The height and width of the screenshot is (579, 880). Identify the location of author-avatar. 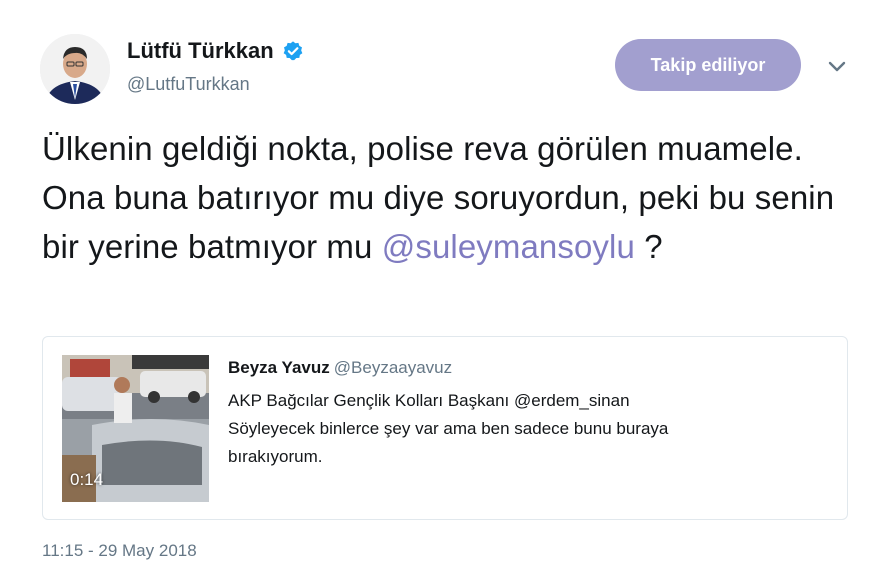
(75, 69).